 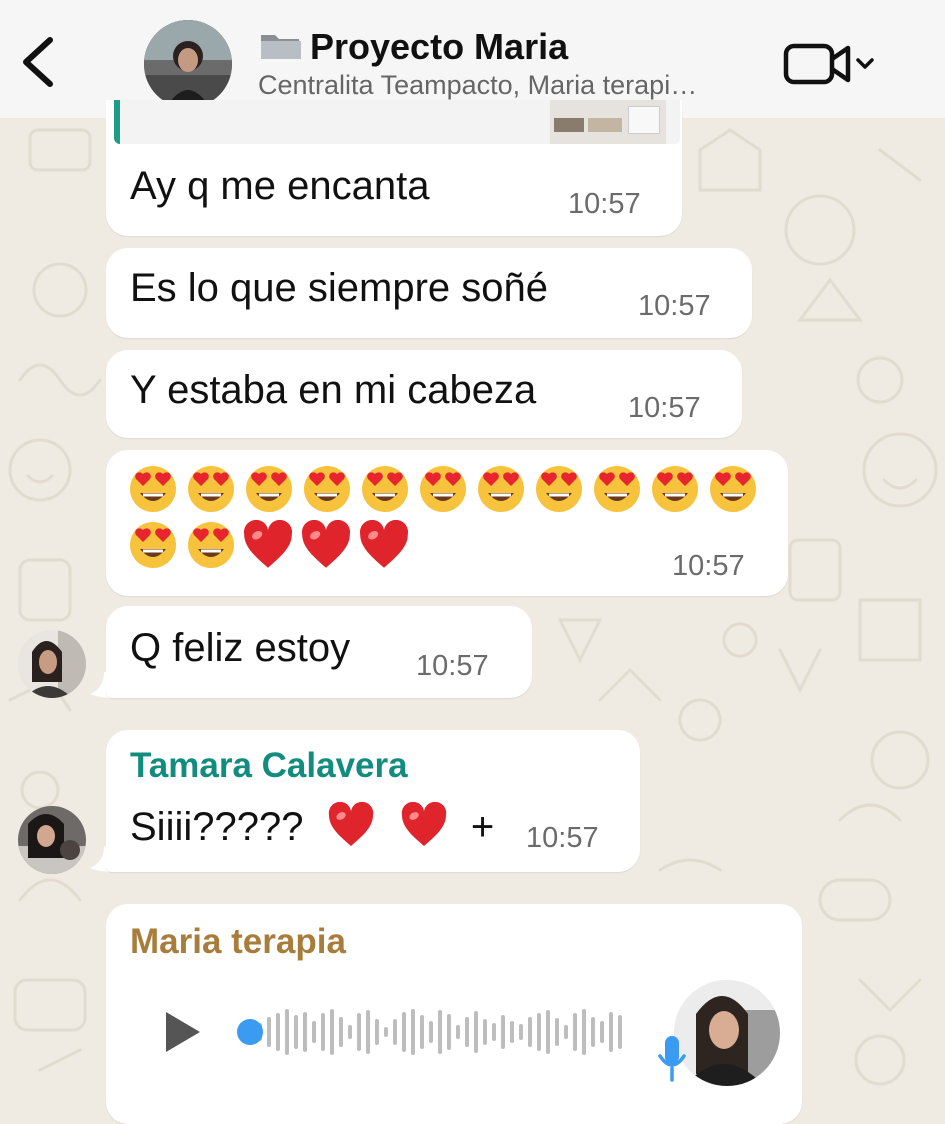 I want to click on chevron-down-icon, so click(x=865, y=63).